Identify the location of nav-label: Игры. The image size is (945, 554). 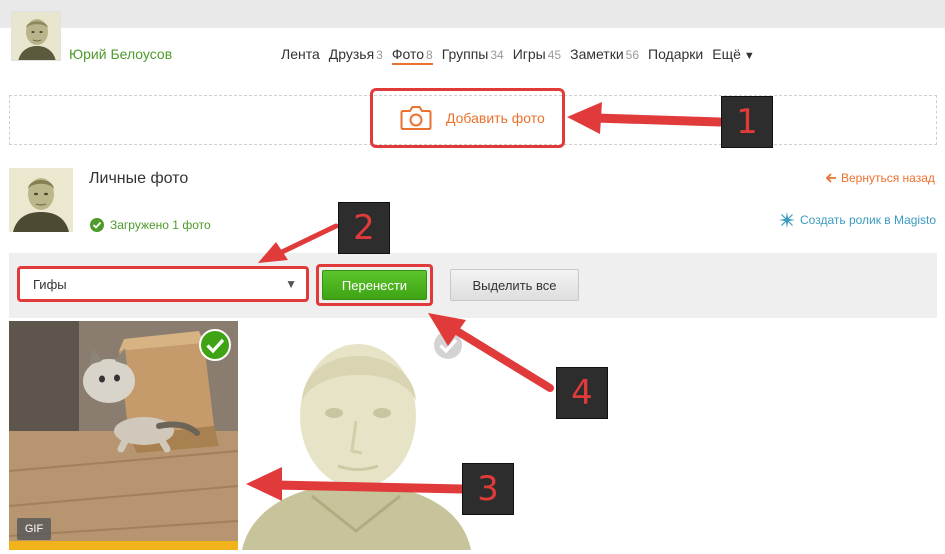
(529, 54).